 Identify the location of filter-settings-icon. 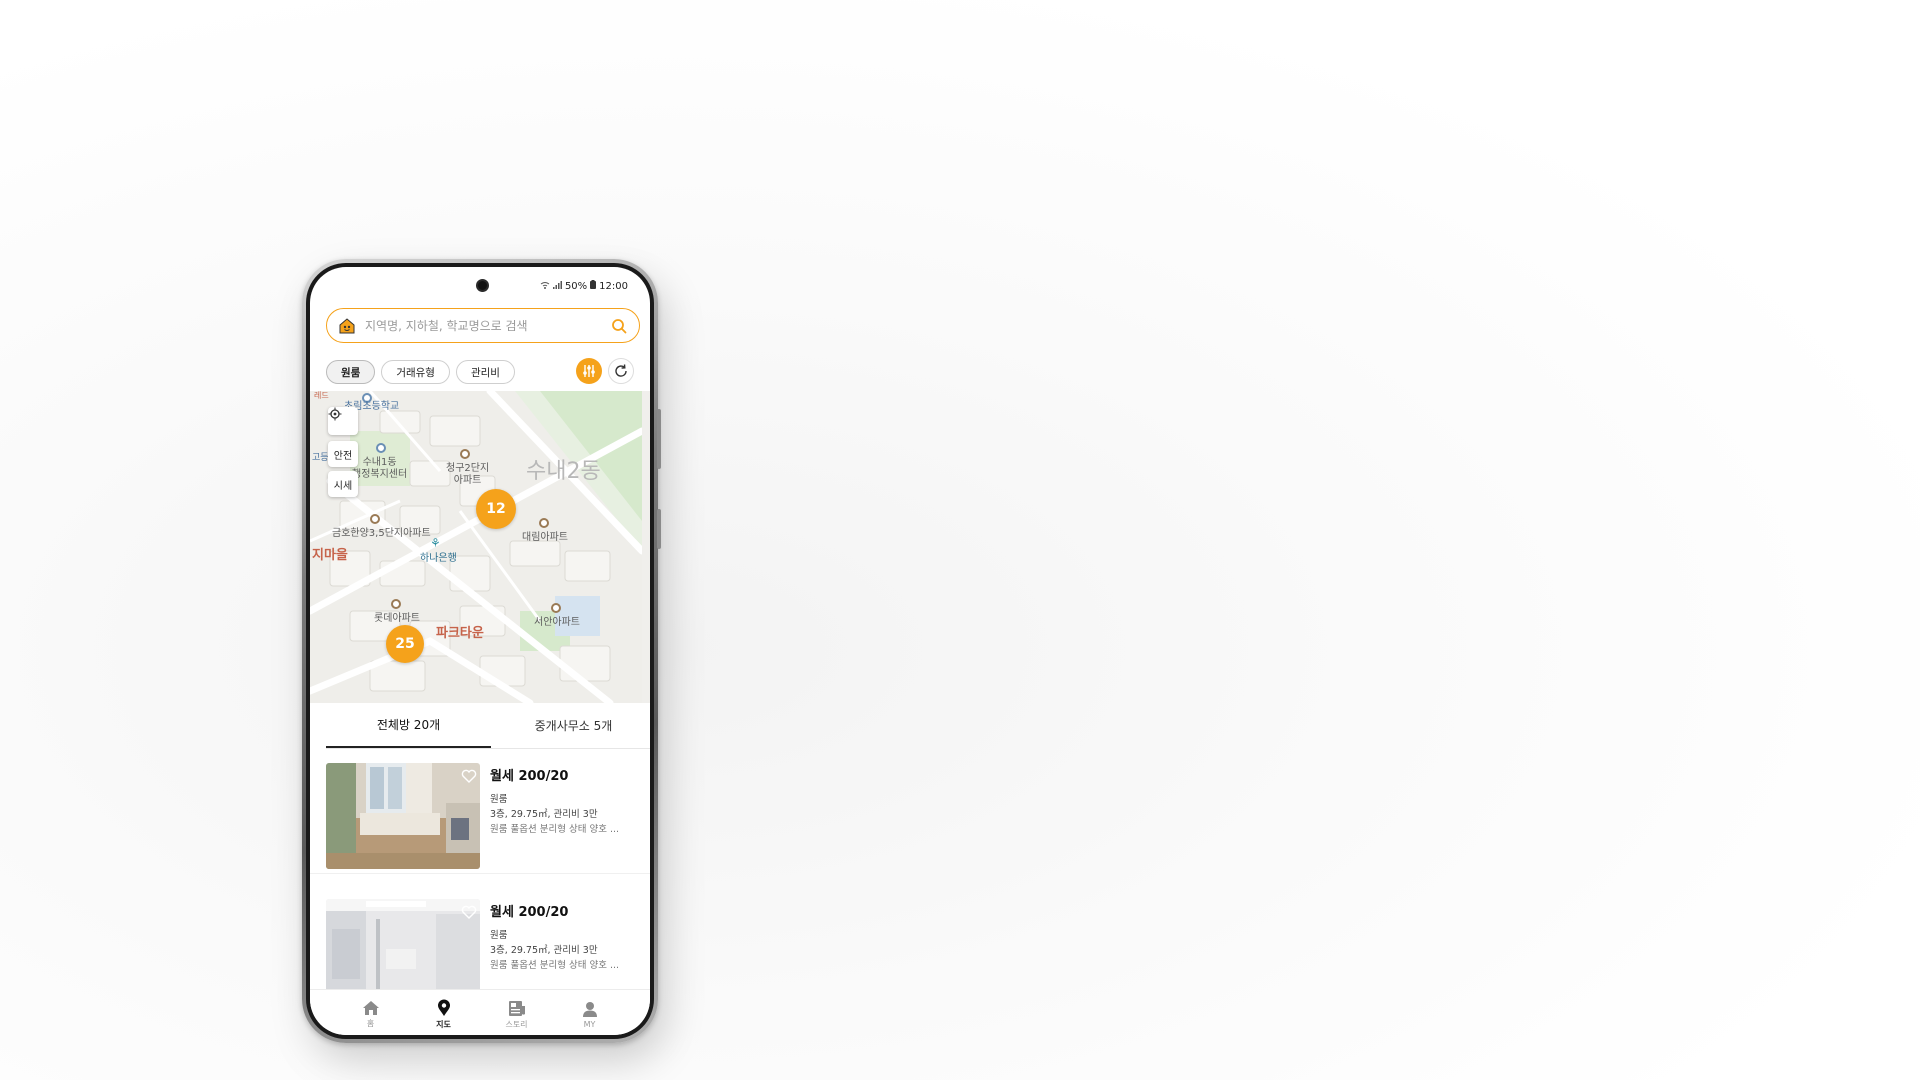
(589, 371).